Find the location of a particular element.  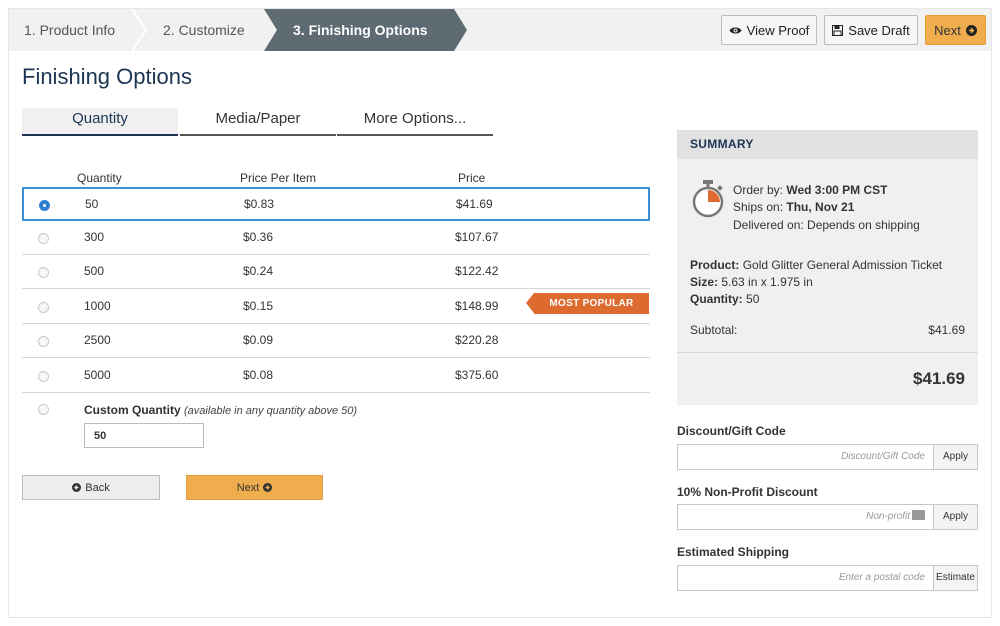

step-customize: 2. Customize is located at coordinates (204, 30).